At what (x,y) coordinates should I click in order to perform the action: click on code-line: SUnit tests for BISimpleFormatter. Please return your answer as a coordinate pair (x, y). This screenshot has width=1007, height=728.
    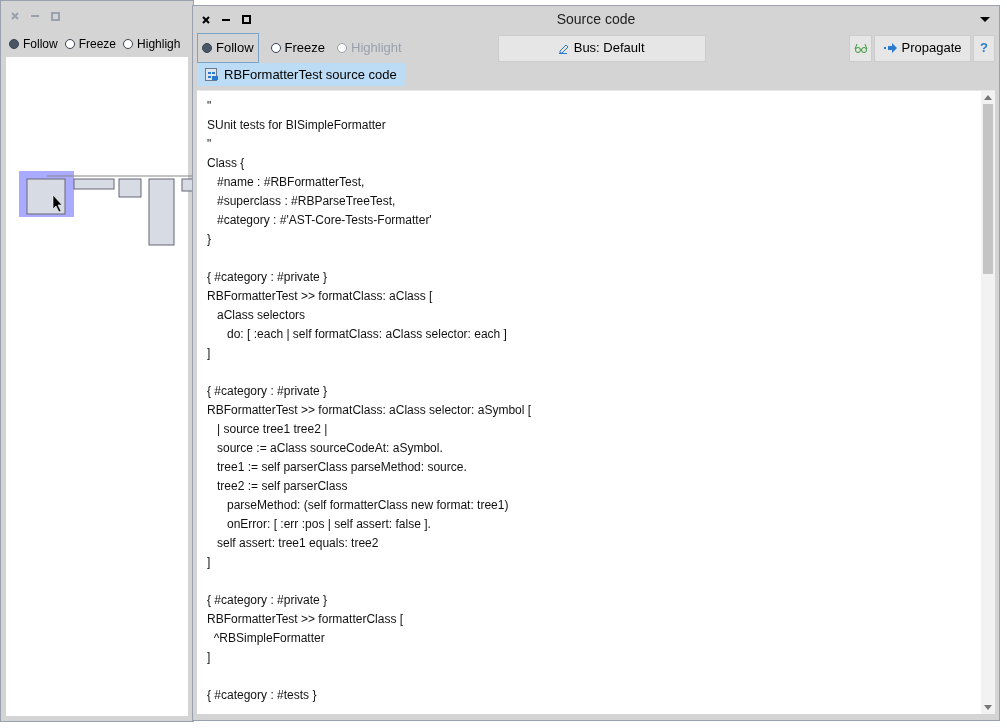
    Looking at the image, I should click on (297, 125).